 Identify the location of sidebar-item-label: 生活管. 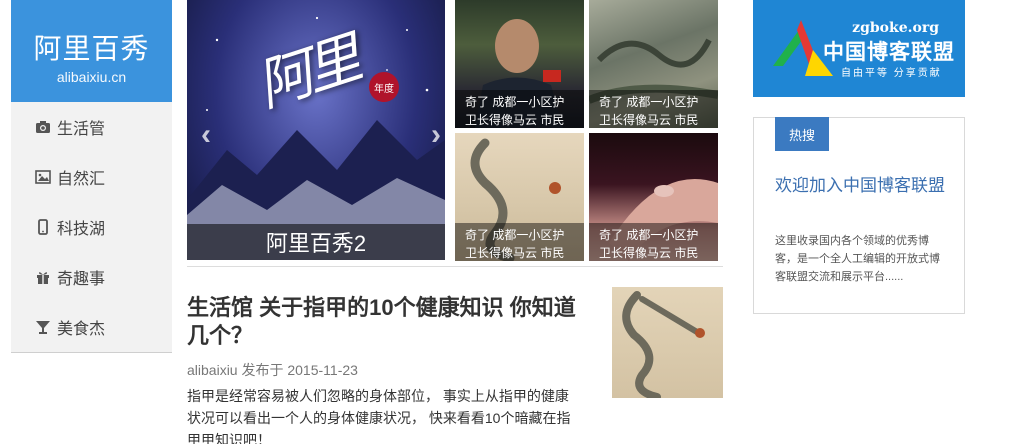
(81, 129).